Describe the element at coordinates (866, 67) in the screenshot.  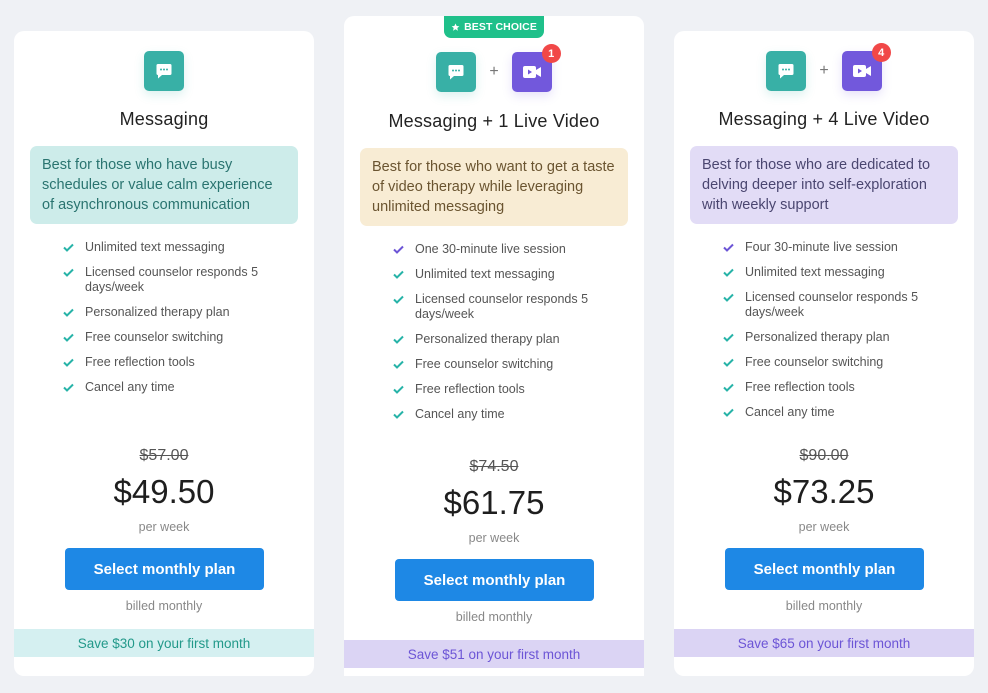
I see `video-icon: 4` at that location.